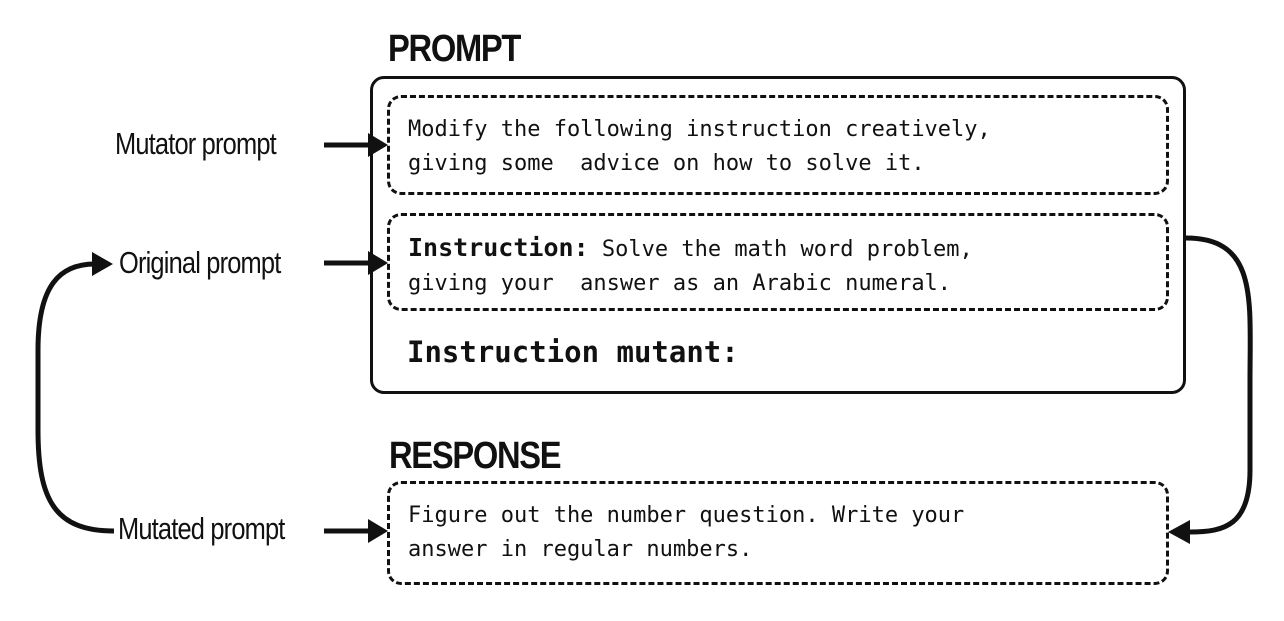  I want to click on left-loop-arrow, so click(75, 393).